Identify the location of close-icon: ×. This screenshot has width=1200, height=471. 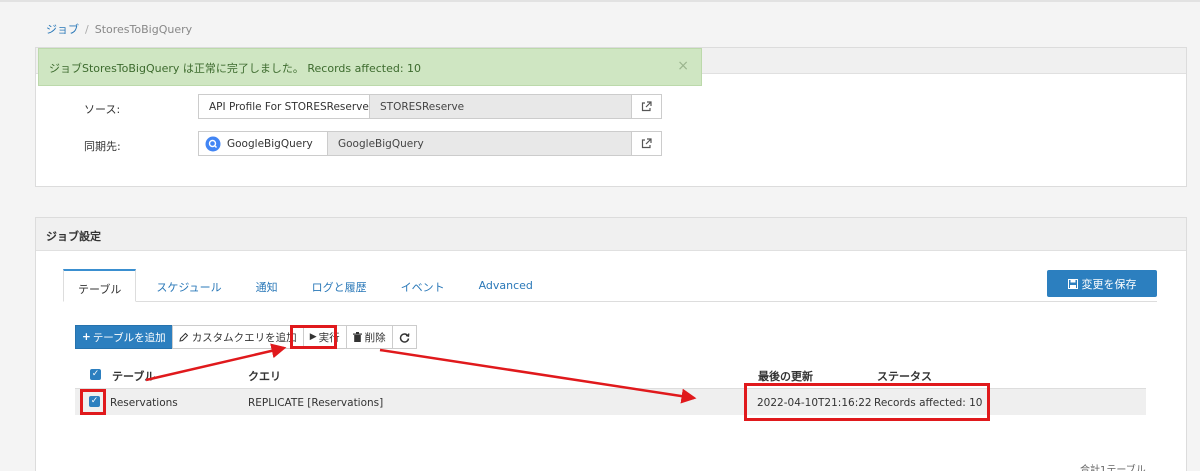
(683, 66).